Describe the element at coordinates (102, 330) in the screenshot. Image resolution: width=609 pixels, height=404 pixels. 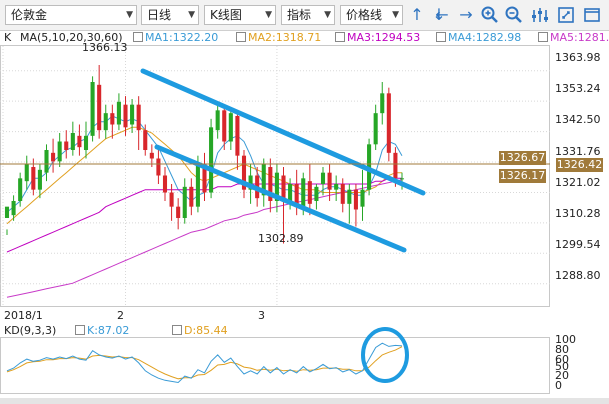
I see `k-legend: K:87.02` at that location.